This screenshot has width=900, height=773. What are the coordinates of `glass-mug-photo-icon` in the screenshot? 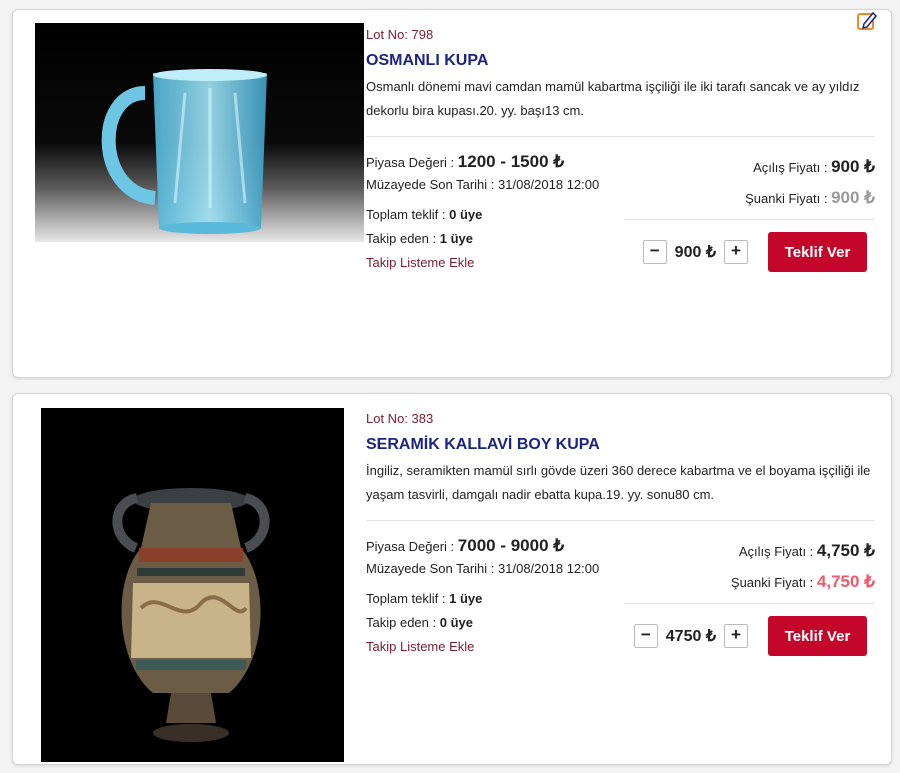 It's located at (199, 132).